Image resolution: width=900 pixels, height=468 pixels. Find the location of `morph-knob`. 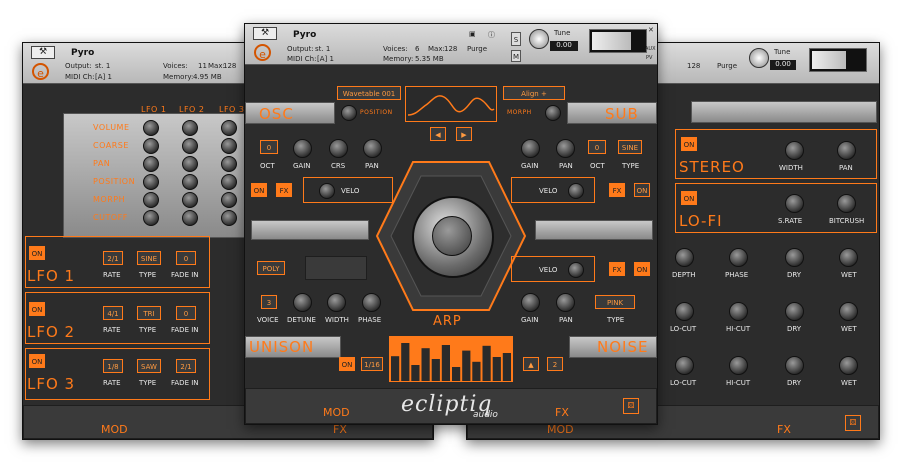

morph-knob is located at coordinates (553, 113).